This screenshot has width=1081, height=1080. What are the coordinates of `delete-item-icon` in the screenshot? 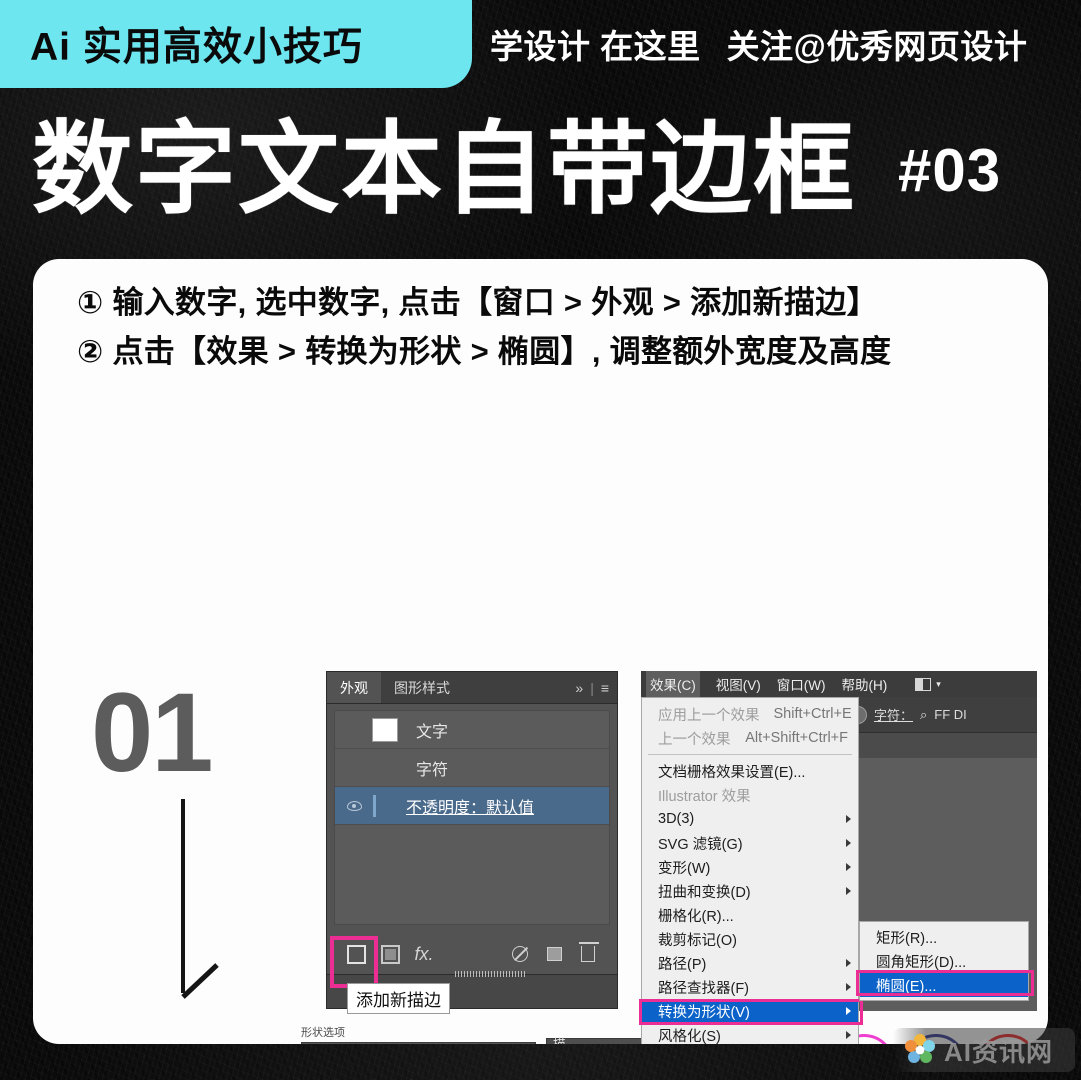 It's located at (588, 952).